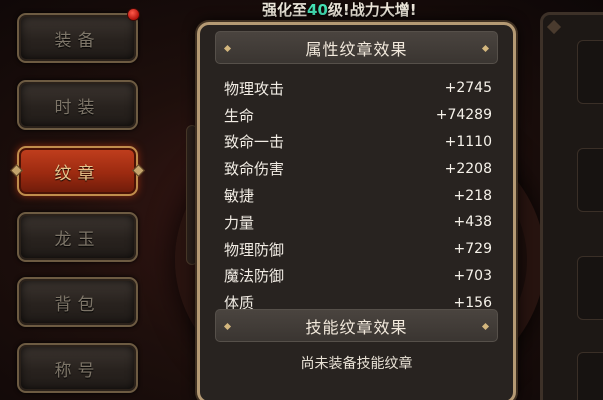  What do you see at coordinates (468, 88) in the screenshot?
I see `stat-value: +2745` at bounding box center [468, 88].